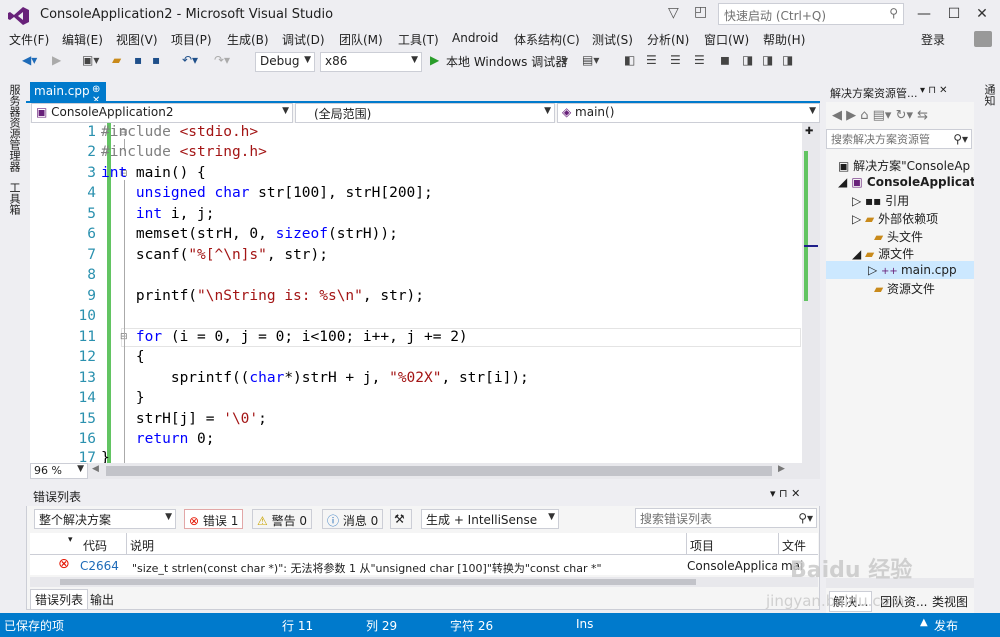  I want to click on nav-scope-select: (全局范围) ▼, so click(425, 113).